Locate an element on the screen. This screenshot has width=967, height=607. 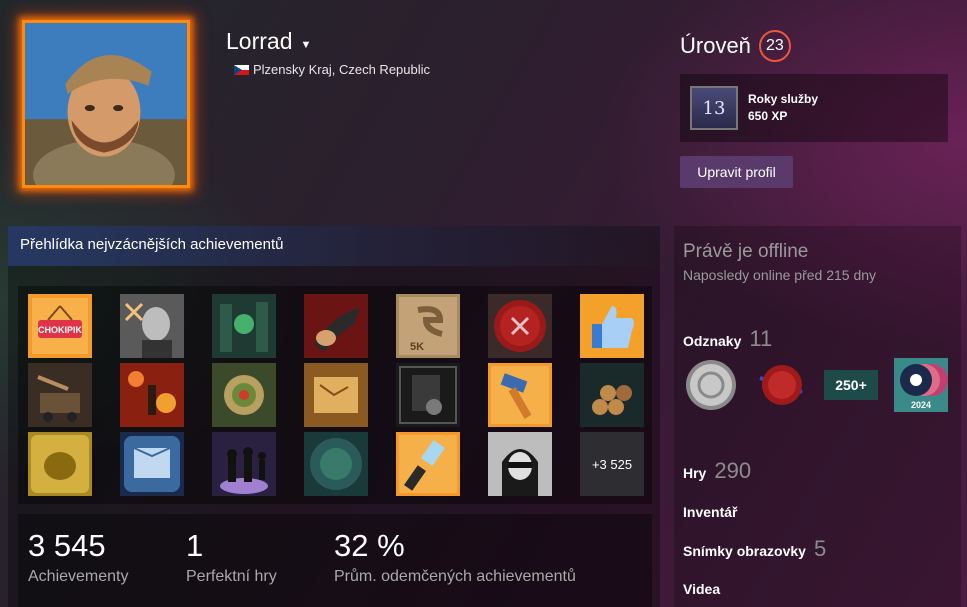
screenshots-link: Snímky obrazovky 5 is located at coordinates (754, 549).